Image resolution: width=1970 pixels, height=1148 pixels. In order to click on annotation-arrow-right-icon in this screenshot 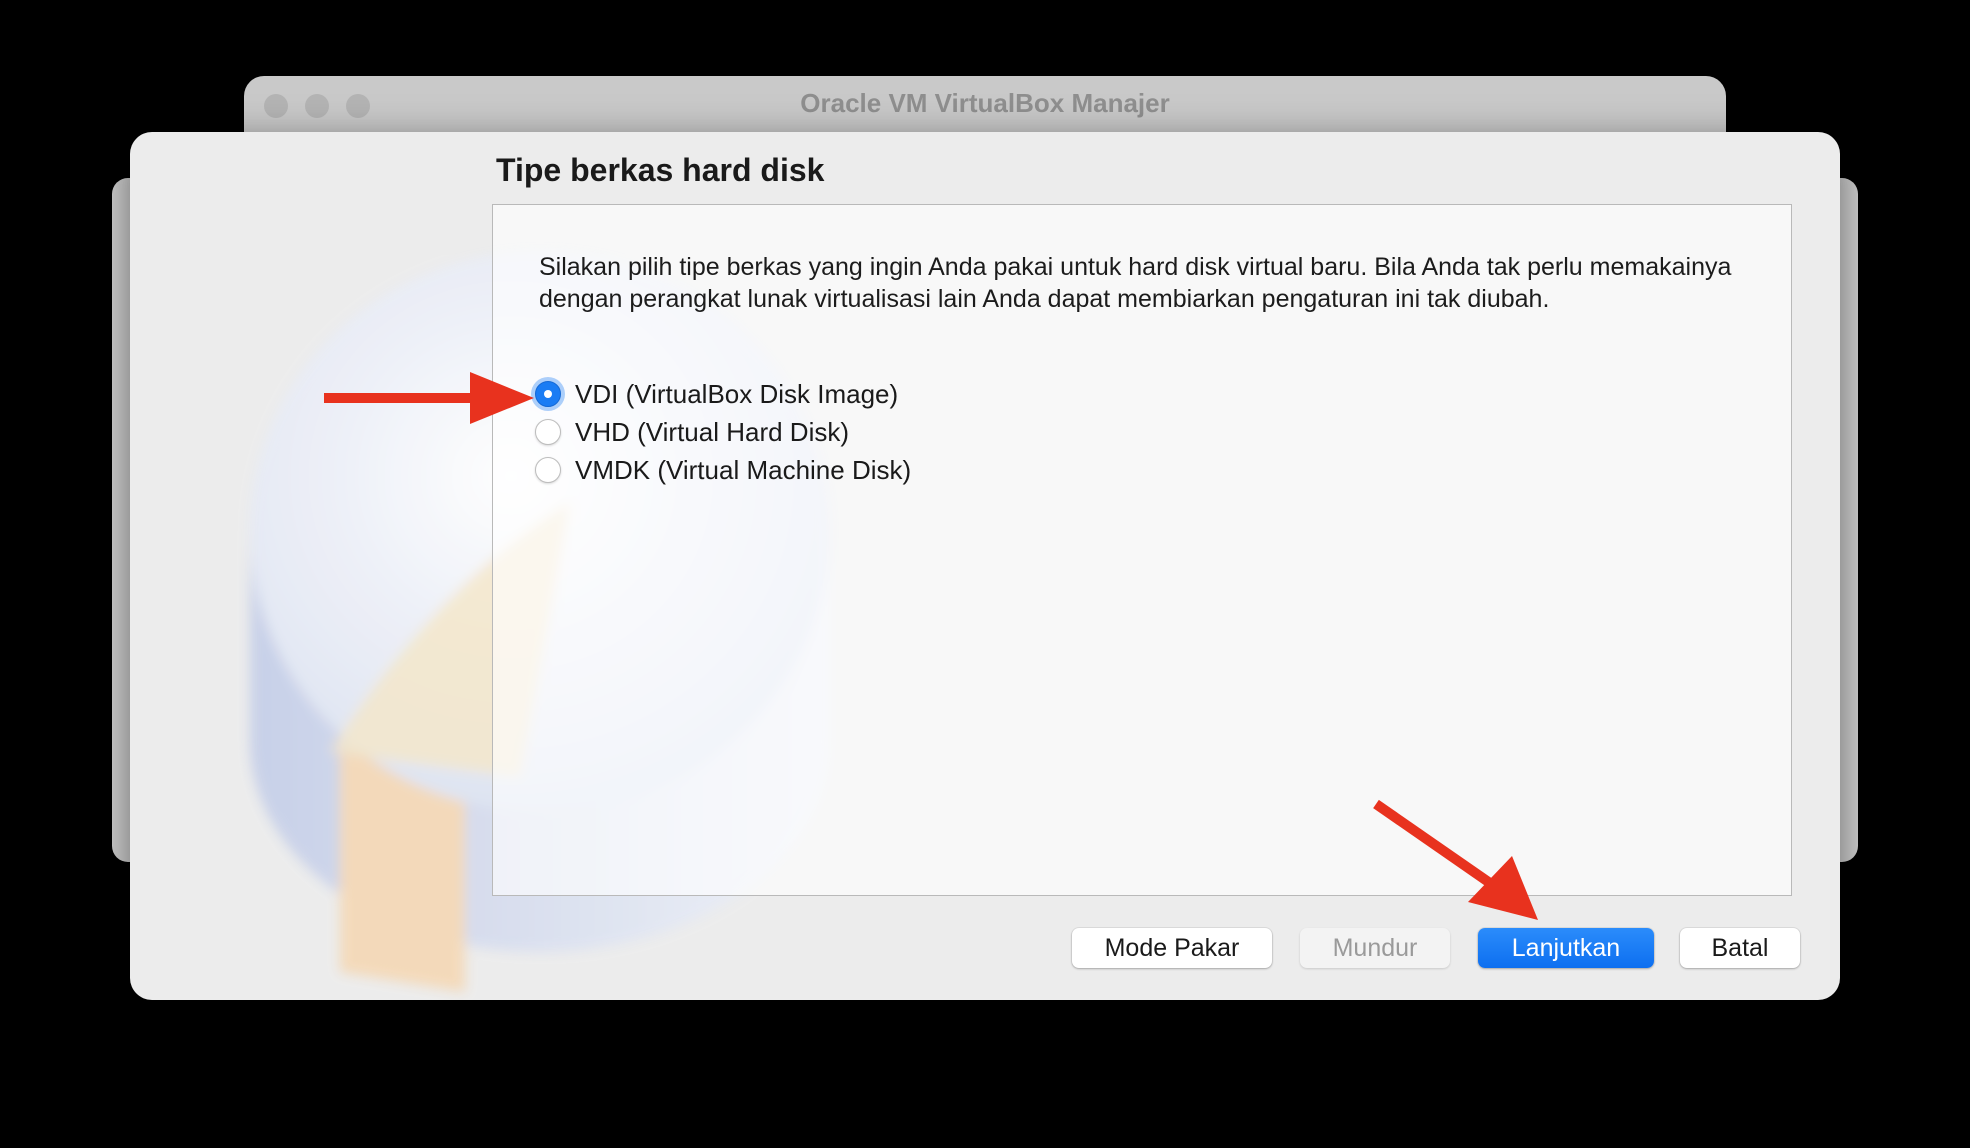, I will do `click(429, 398)`.